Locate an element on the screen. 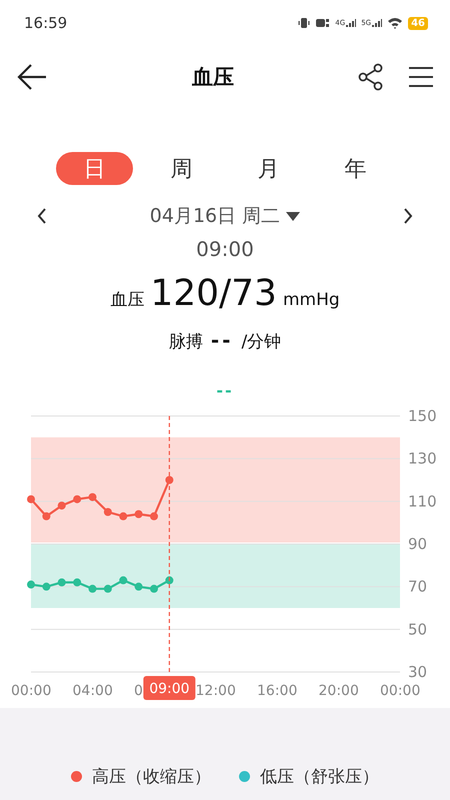 Image resolution: width=450 pixels, height=800 pixels. x-axis-label: 0 is located at coordinates (138, 691).